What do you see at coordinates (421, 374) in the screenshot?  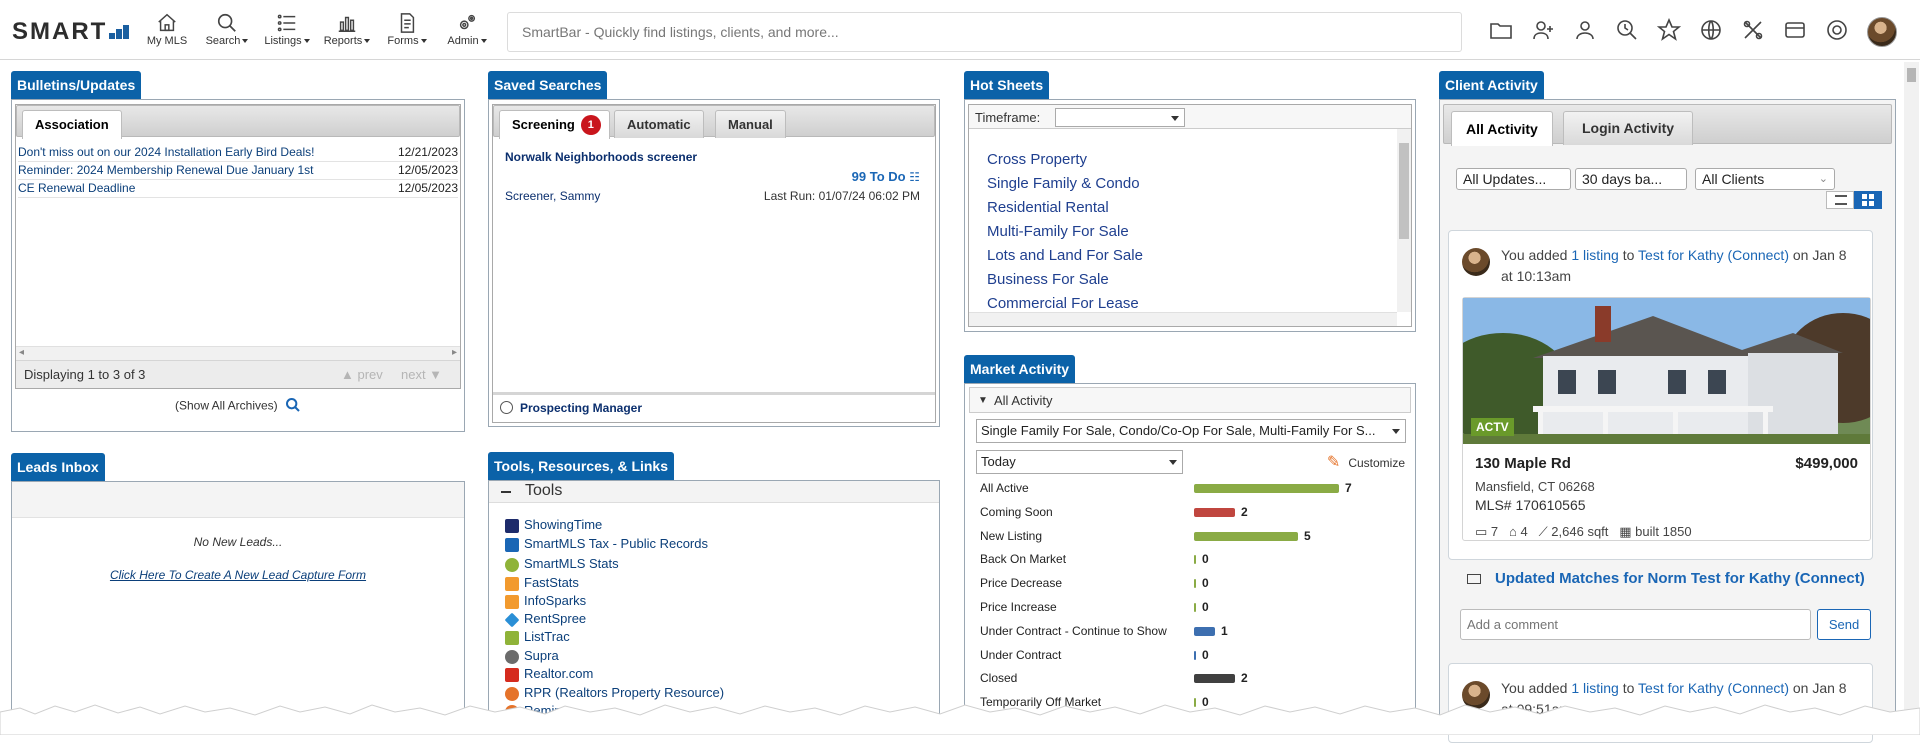 I see `next-link: next ▼` at bounding box center [421, 374].